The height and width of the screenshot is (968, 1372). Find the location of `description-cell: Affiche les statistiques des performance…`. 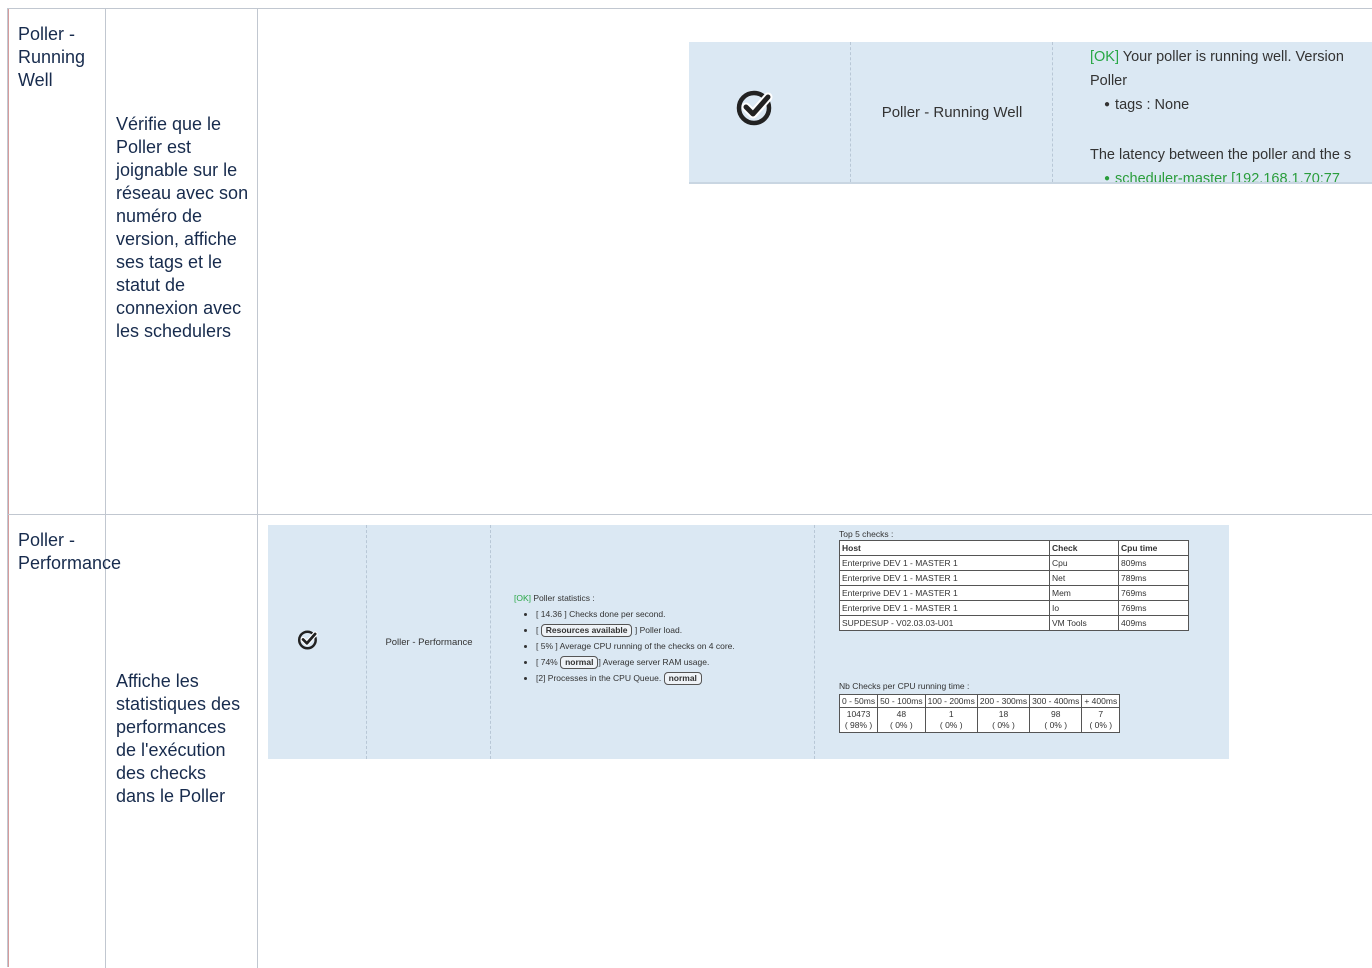

description-cell: Affiche les statistiques des performance… is located at coordinates (182, 741).